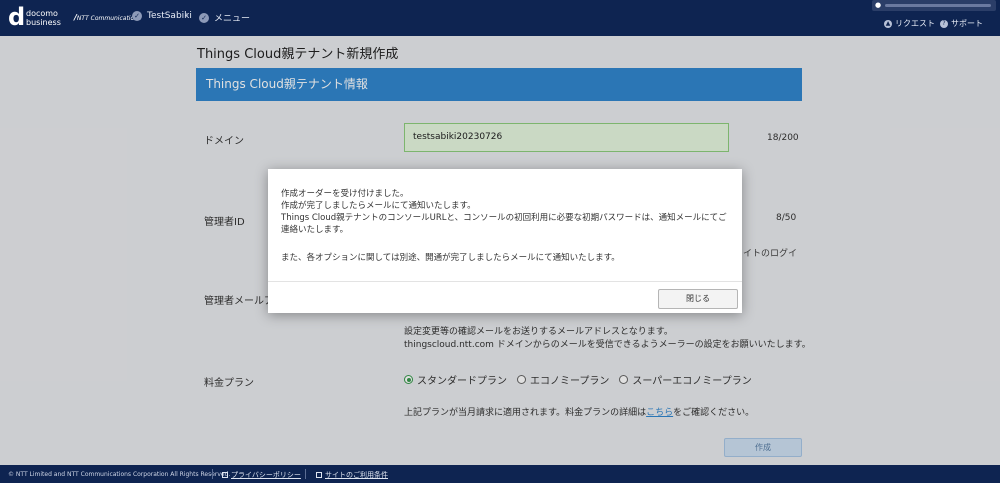 This screenshot has width=1000, height=483. I want to click on dialog-message-line5: また、各オプションに関しては別途、開通が完了しましたらメールにて通知いたします。, so click(450, 258).